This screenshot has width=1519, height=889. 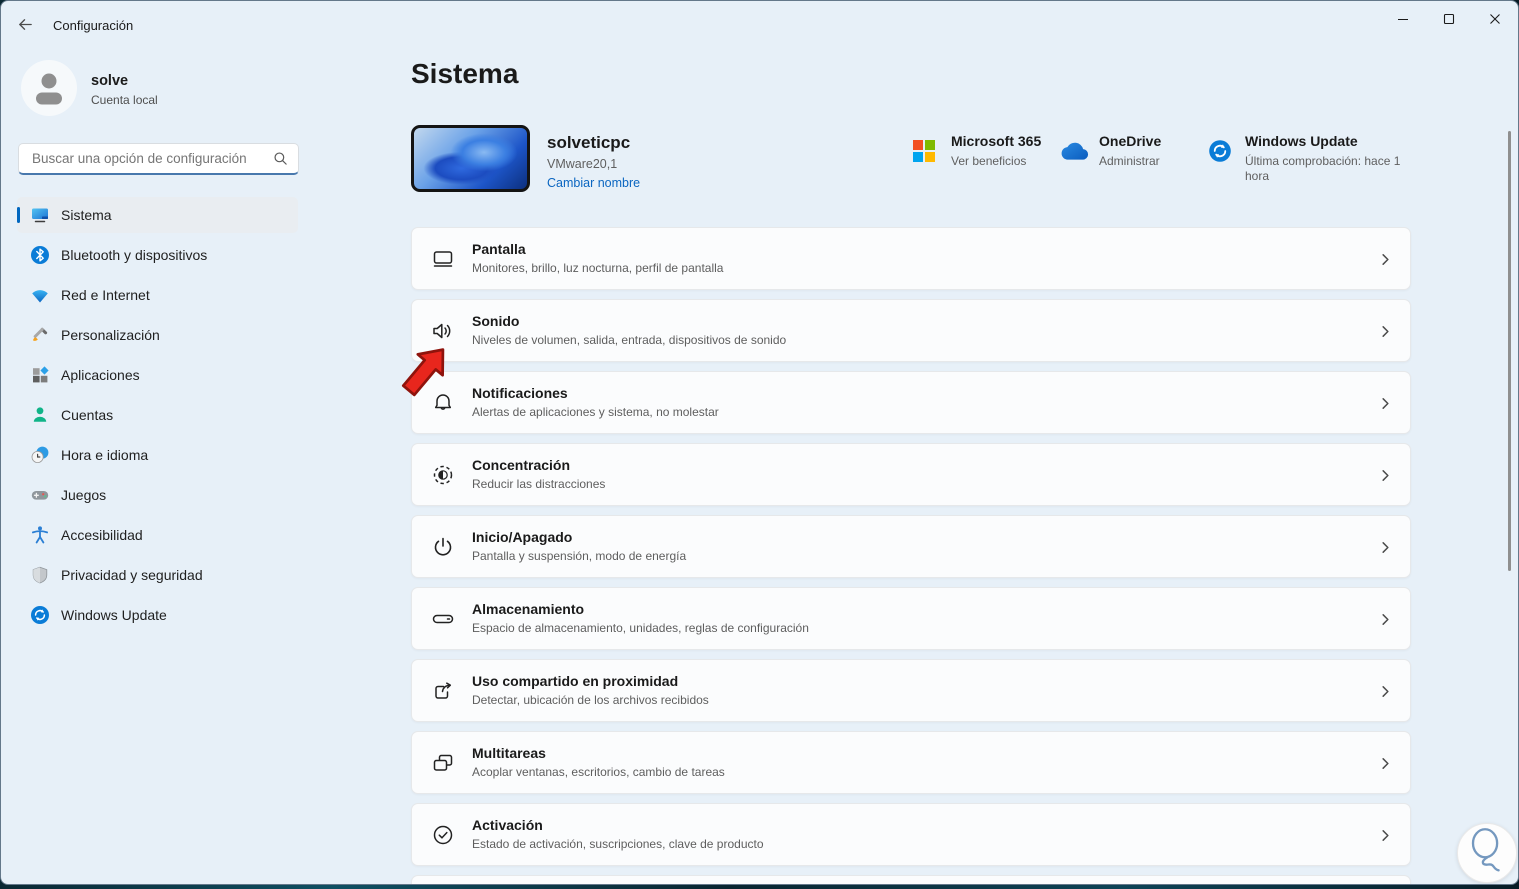 What do you see at coordinates (522, 537) in the screenshot?
I see `setting-row-title: Inicio/Apagado` at bounding box center [522, 537].